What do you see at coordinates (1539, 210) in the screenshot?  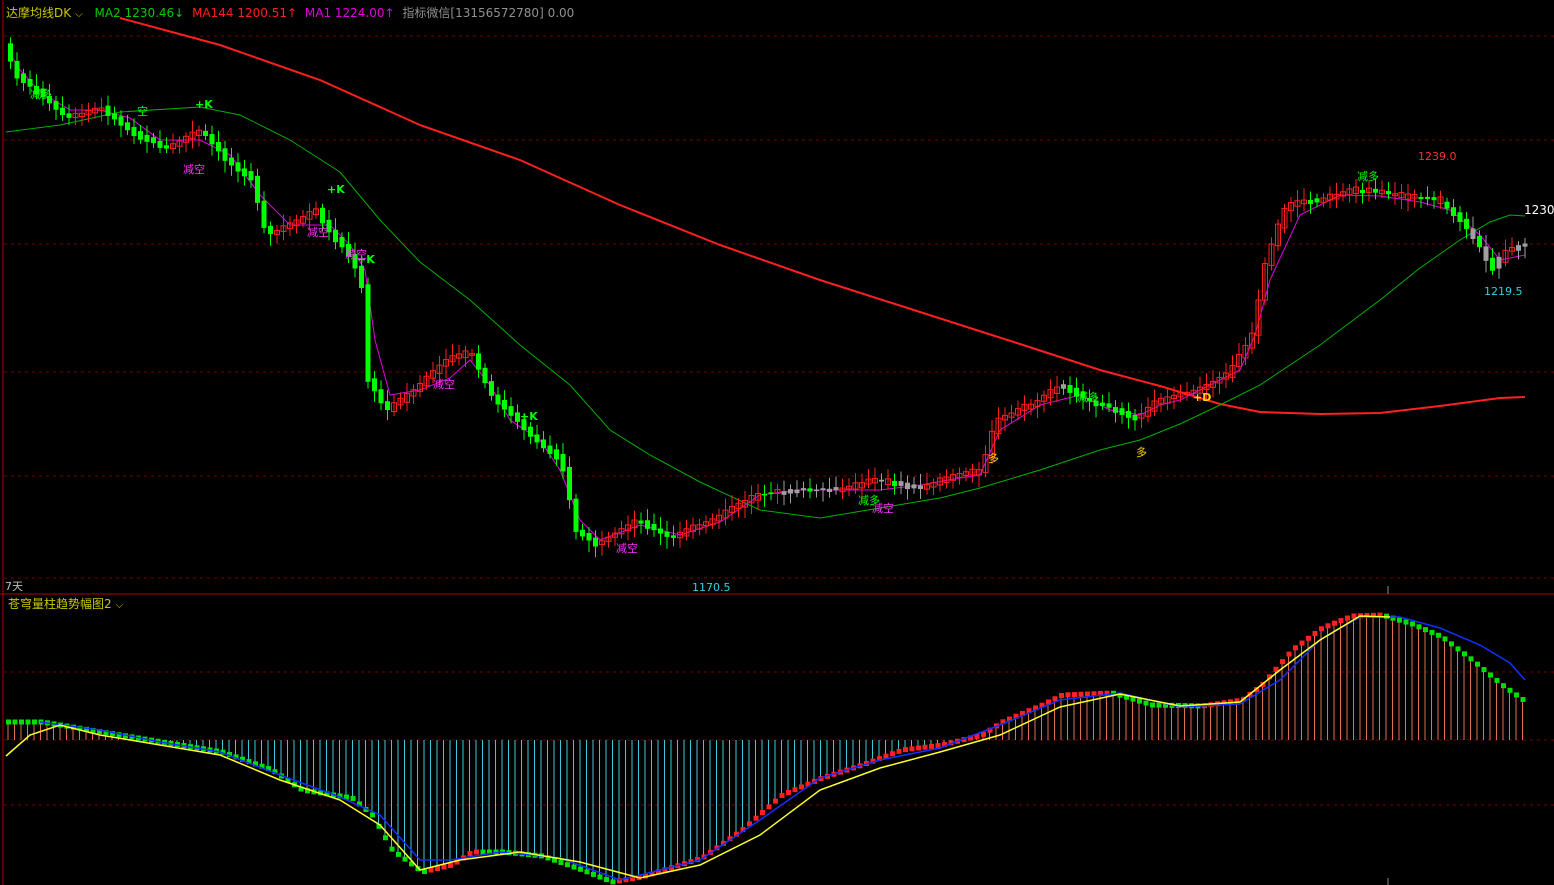 I see `current-price-label: 1230` at bounding box center [1539, 210].